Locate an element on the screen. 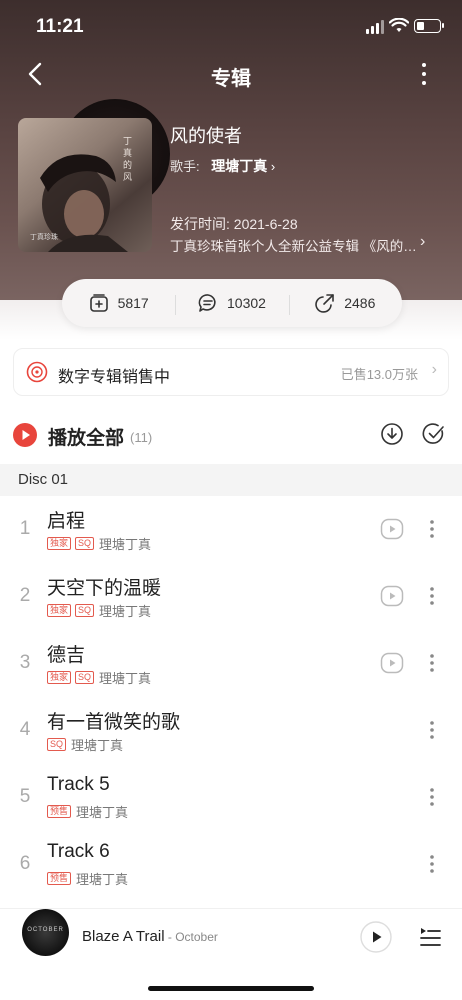 This screenshot has width=462, height=1000. battery-icon is located at coordinates (429, 26).